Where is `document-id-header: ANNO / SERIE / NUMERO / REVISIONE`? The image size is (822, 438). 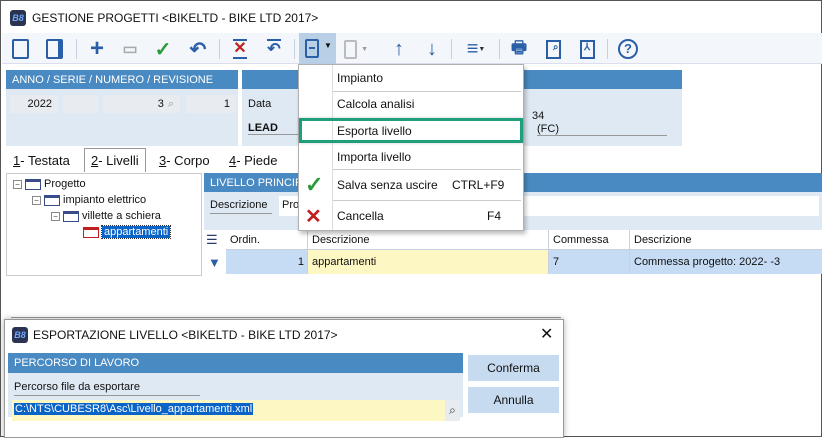
document-id-header: ANNO / SERIE / NUMERO / REVISIONE is located at coordinates (122, 79).